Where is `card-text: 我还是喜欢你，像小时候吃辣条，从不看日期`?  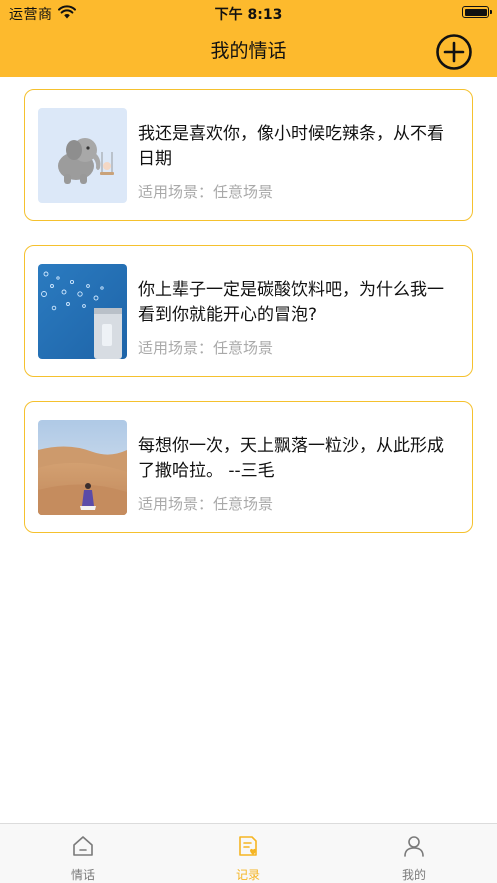 card-text: 我还是喜欢你，像小时候吃辣条，从不看日期 is located at coordinates (291, 146).